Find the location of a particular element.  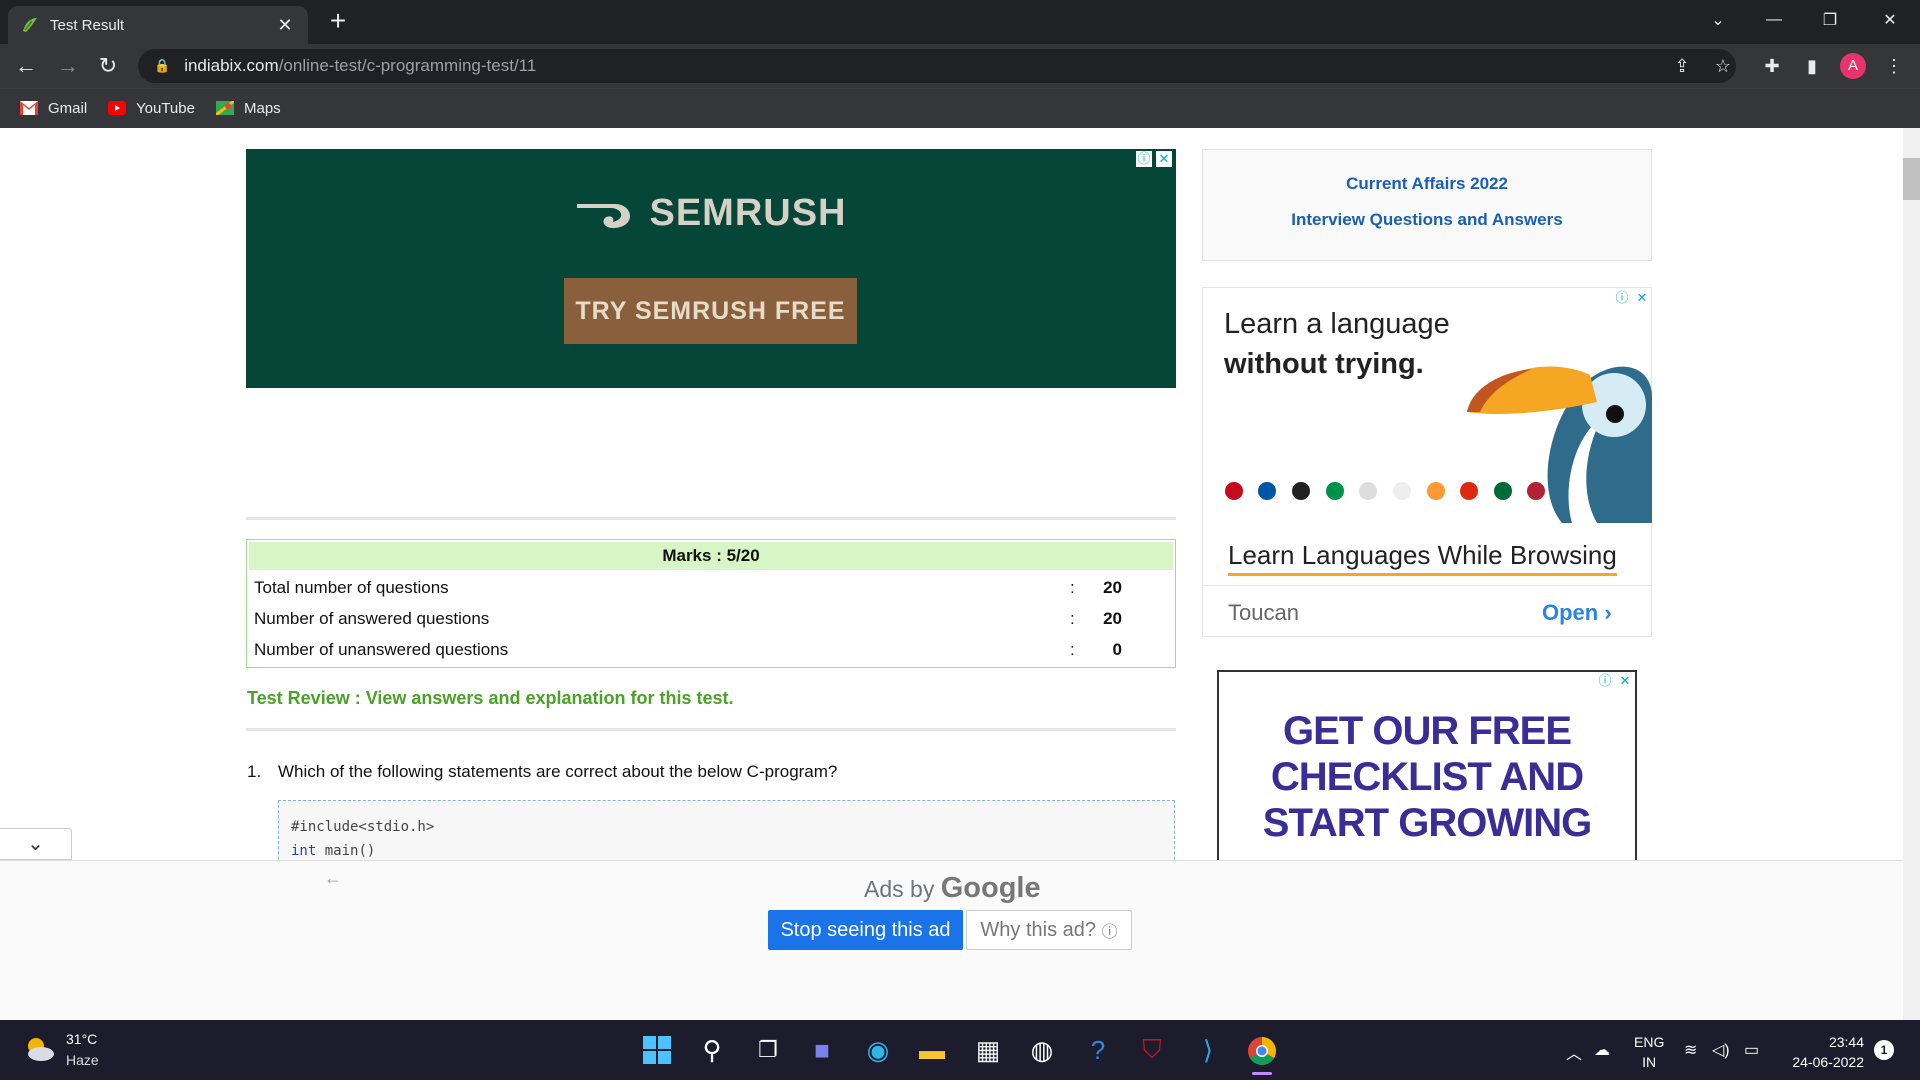

weather-haze-icon is located at coordinates (39, 1049).